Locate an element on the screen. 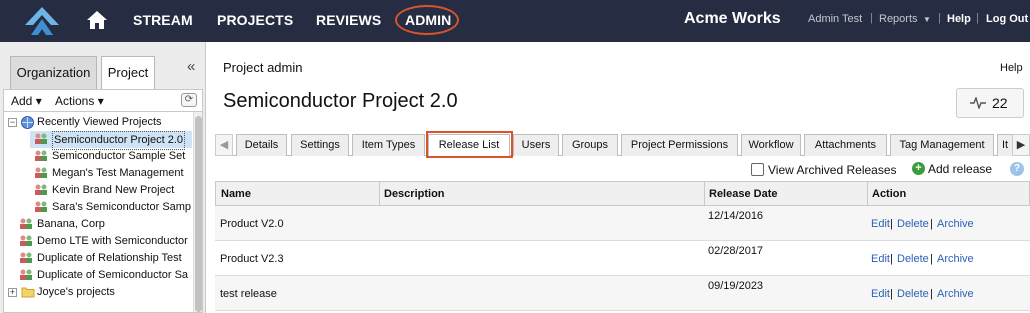 The width and height of the screenshot is (1030, 313). add-menu: Add ▾ is located at coordinates (26, 101).